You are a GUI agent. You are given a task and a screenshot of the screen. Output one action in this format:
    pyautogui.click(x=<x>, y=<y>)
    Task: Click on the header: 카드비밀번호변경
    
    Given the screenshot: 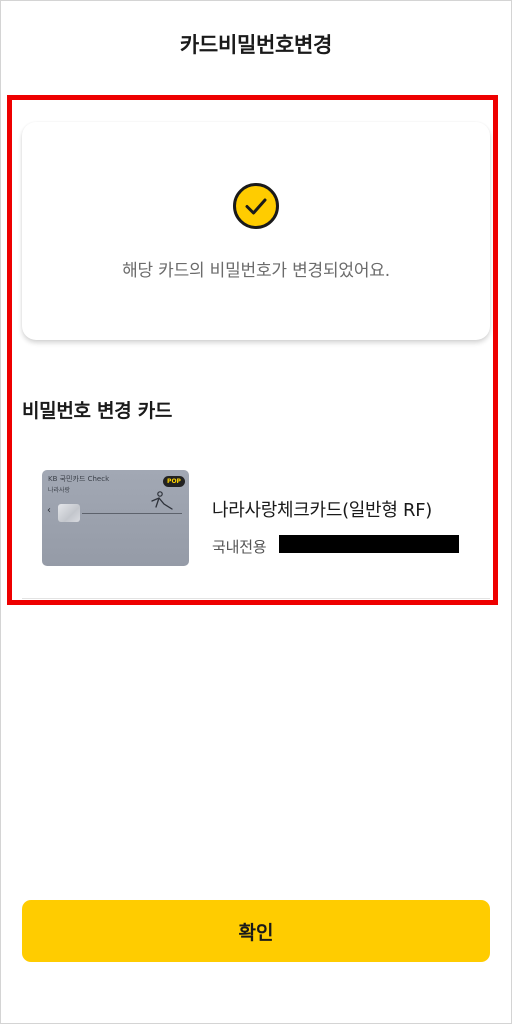 What is the action you would take?
    pyautogui.click(x=256, y=44)
    